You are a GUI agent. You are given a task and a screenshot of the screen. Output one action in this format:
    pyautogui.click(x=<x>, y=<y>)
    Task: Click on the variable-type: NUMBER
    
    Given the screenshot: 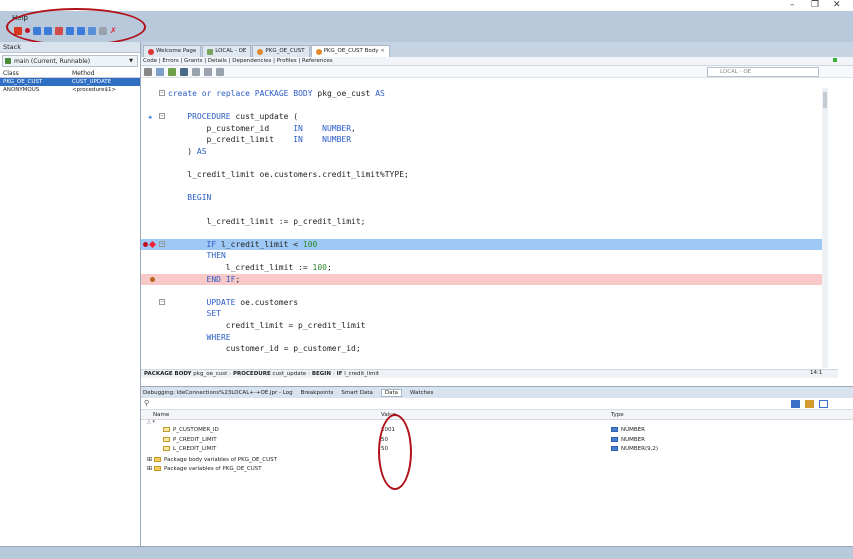 What is the action you would take?
    pyautogui.click(x=633, y=439)
    